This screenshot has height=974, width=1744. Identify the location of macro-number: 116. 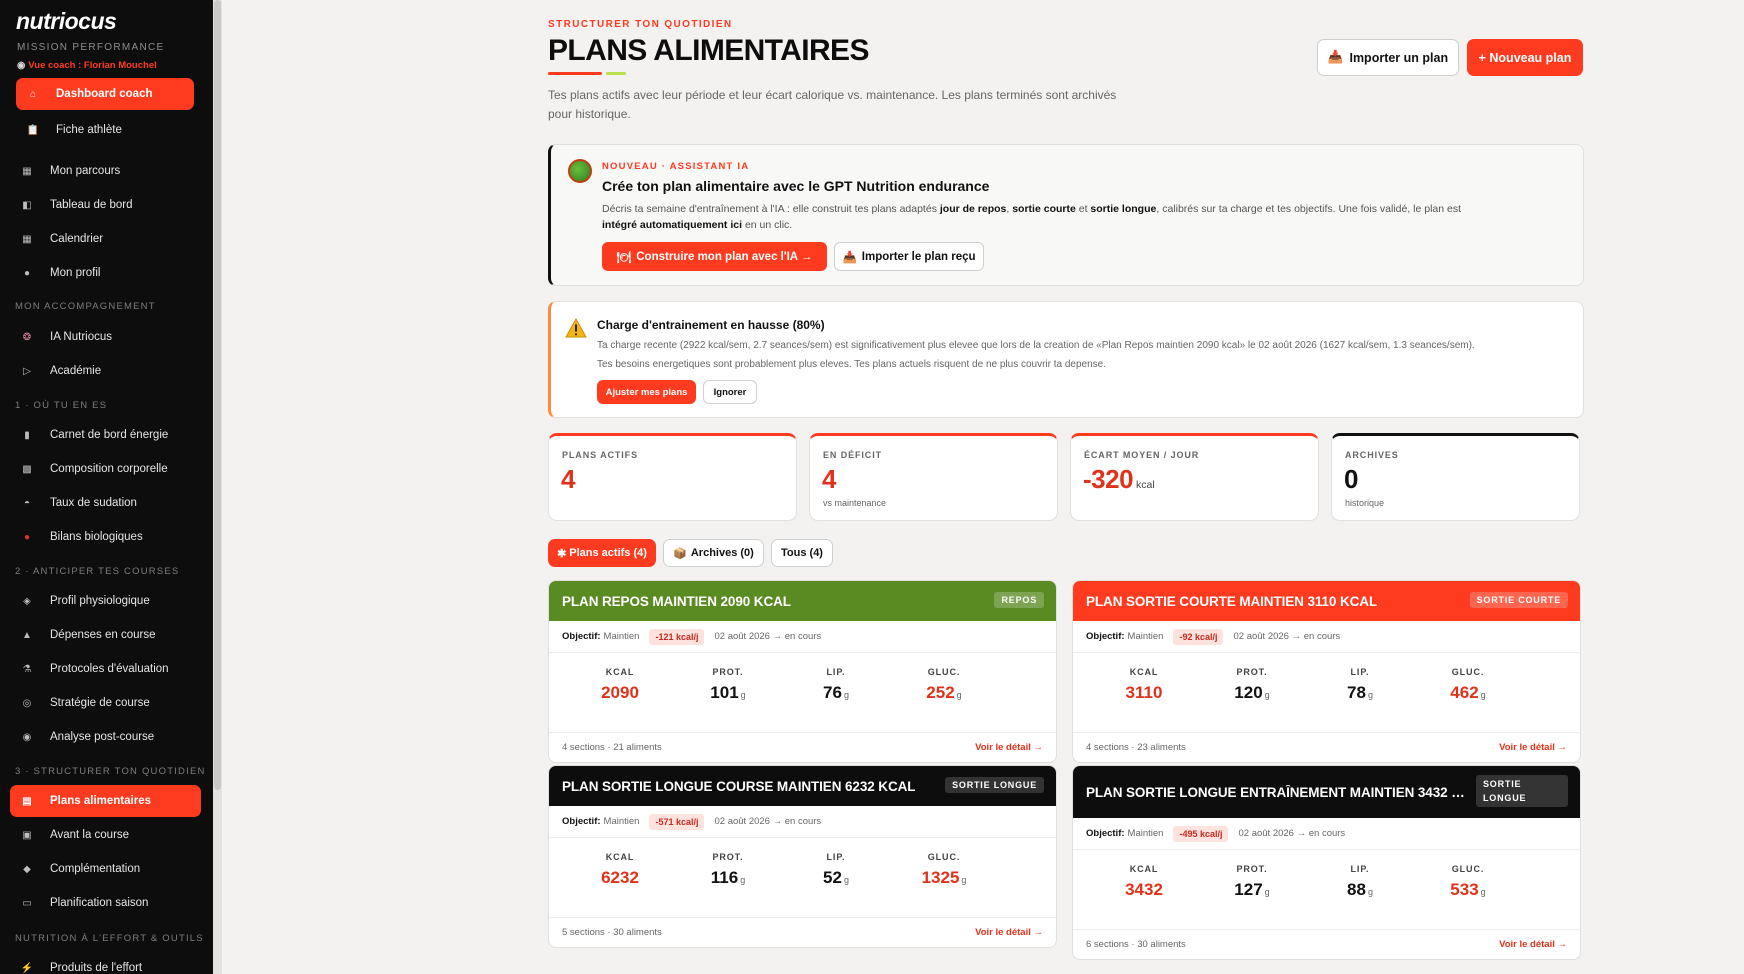
(724, 877).